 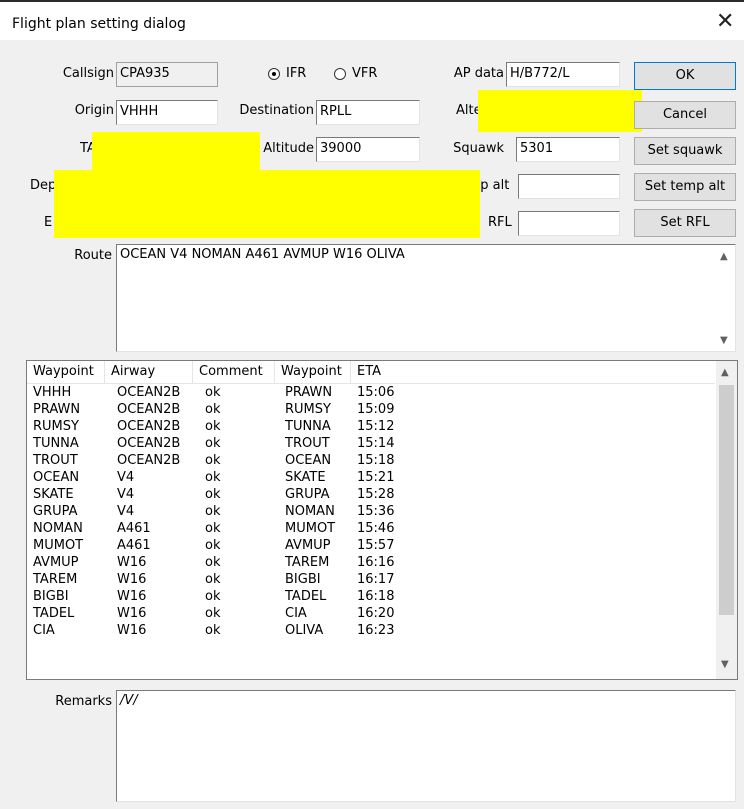 I want to click on table-row: GRUPA V4 ok NOMAN 15:36, so click(x=371, y=511).